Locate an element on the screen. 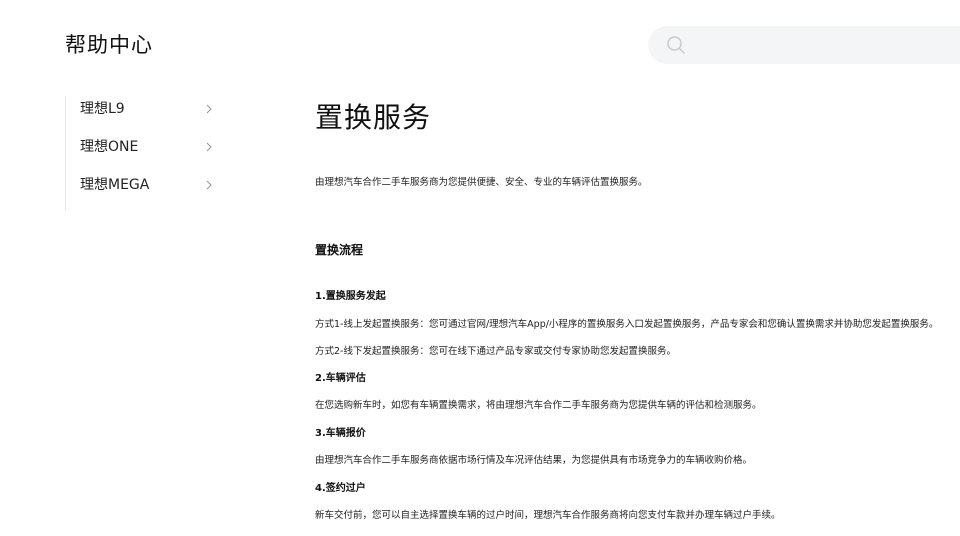 The height and width of the screenshot is (536, 960). sidebar-item-label: 理想L9 is located at coordinates (102, 109).